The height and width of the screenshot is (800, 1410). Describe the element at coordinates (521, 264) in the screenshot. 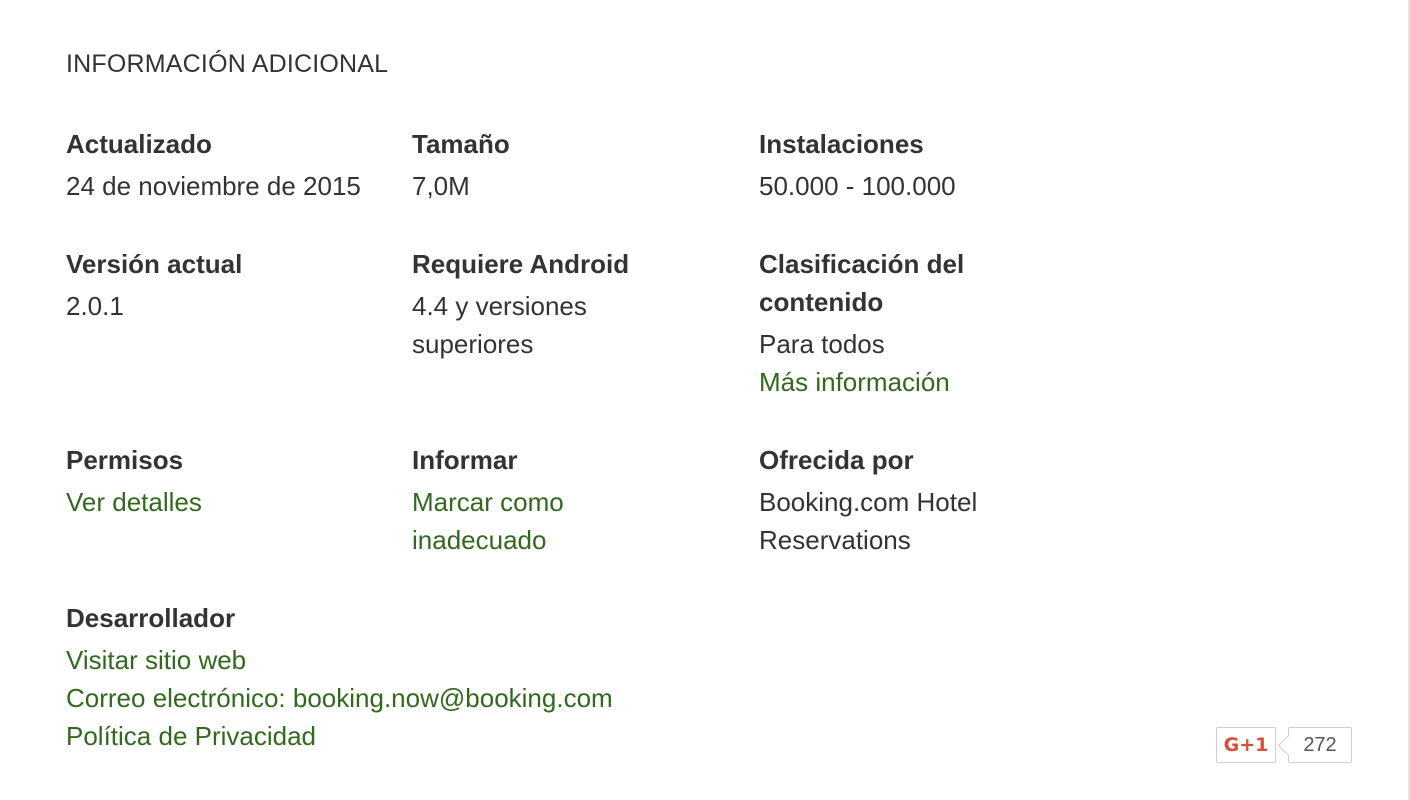

I see `requires-android-label: Requiere Android` at that location.